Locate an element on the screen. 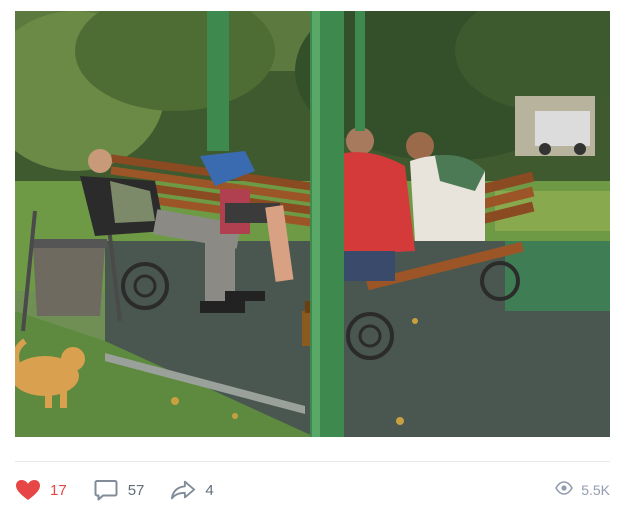  like-count: 17 is located at coordinates (58, 490).